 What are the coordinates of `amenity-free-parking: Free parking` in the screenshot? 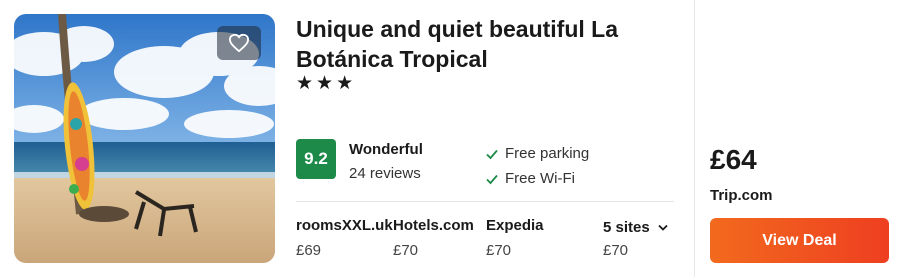 It's located at (537, 153).